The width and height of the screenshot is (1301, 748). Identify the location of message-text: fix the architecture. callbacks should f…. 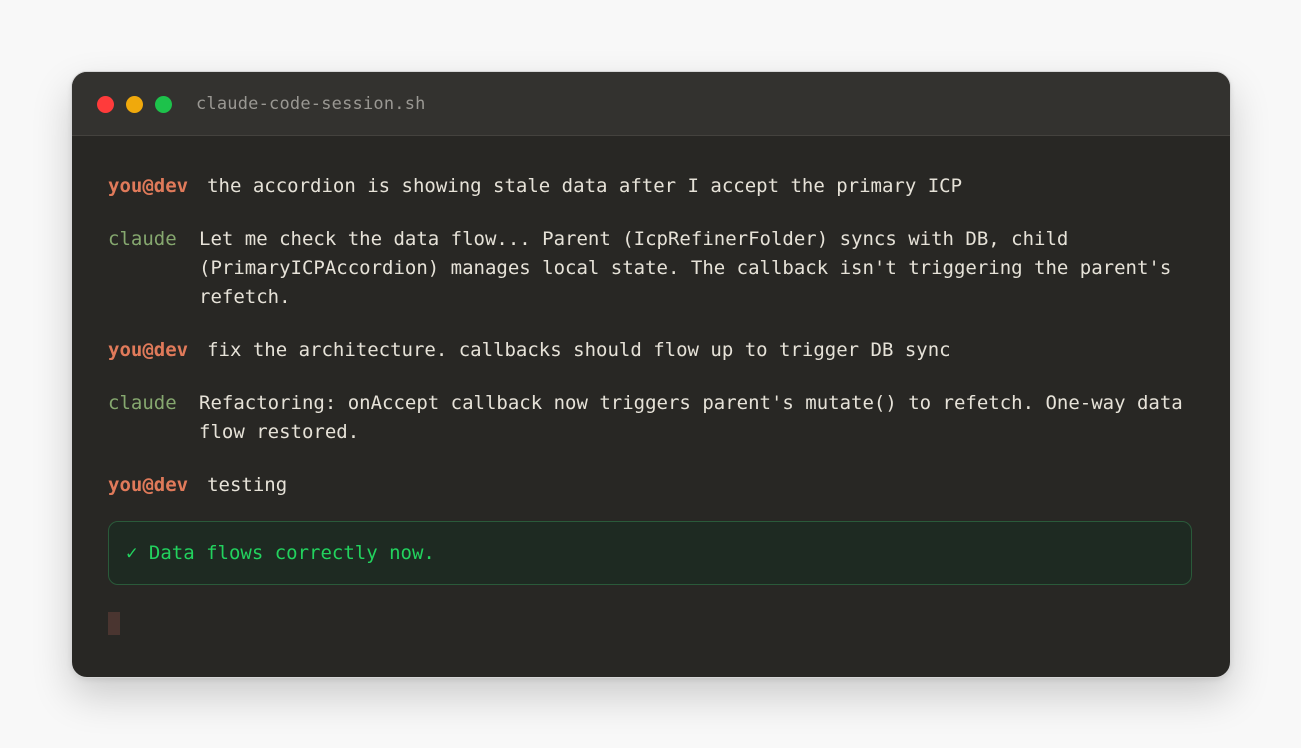
(579, 350).